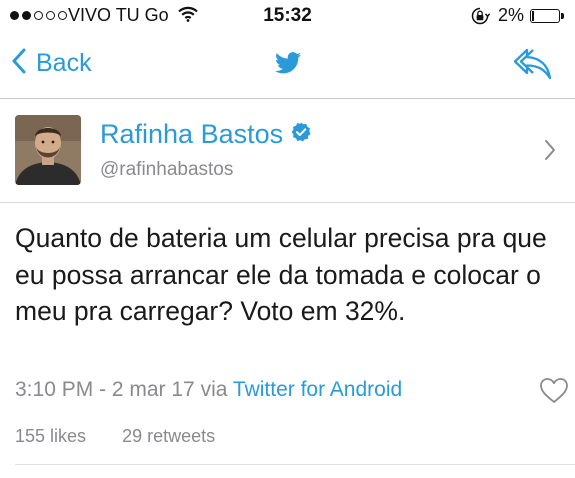 The width and height of the screenshot is (575, 478). Describe the element at coordinates (533, 66) in the screenshot. I see `reply-icon` at that location.